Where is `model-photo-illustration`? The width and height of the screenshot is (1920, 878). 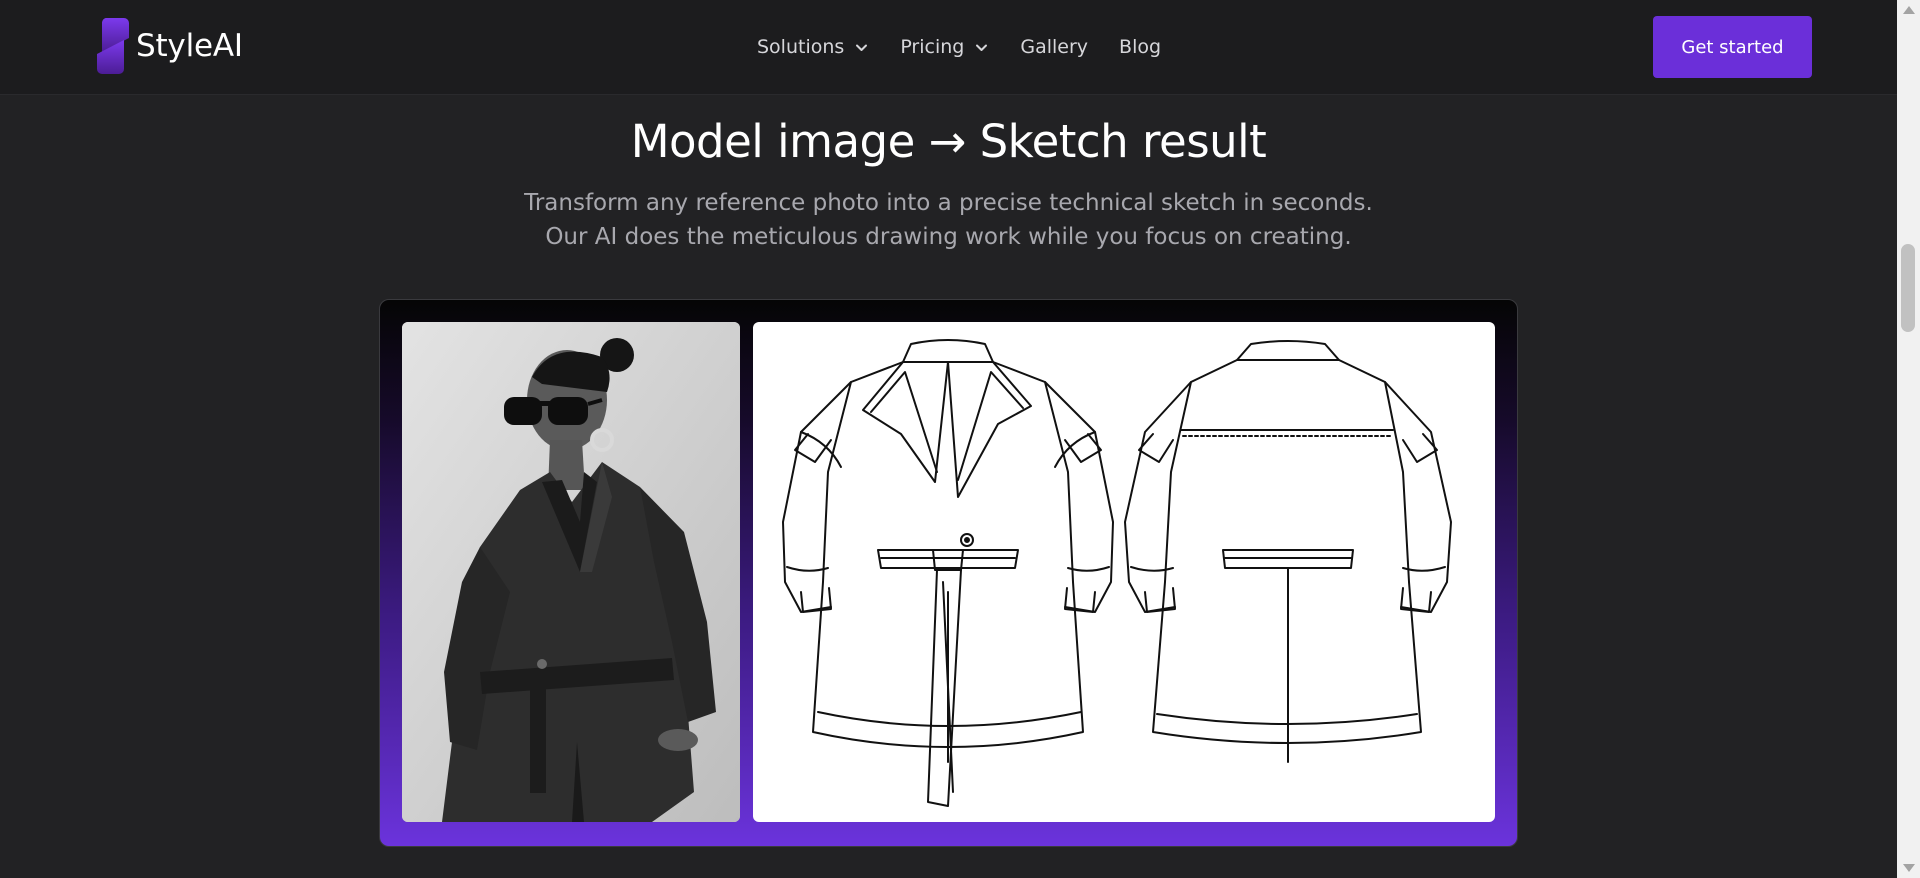
model-photo-illustration is located at coordinates (571, 572).